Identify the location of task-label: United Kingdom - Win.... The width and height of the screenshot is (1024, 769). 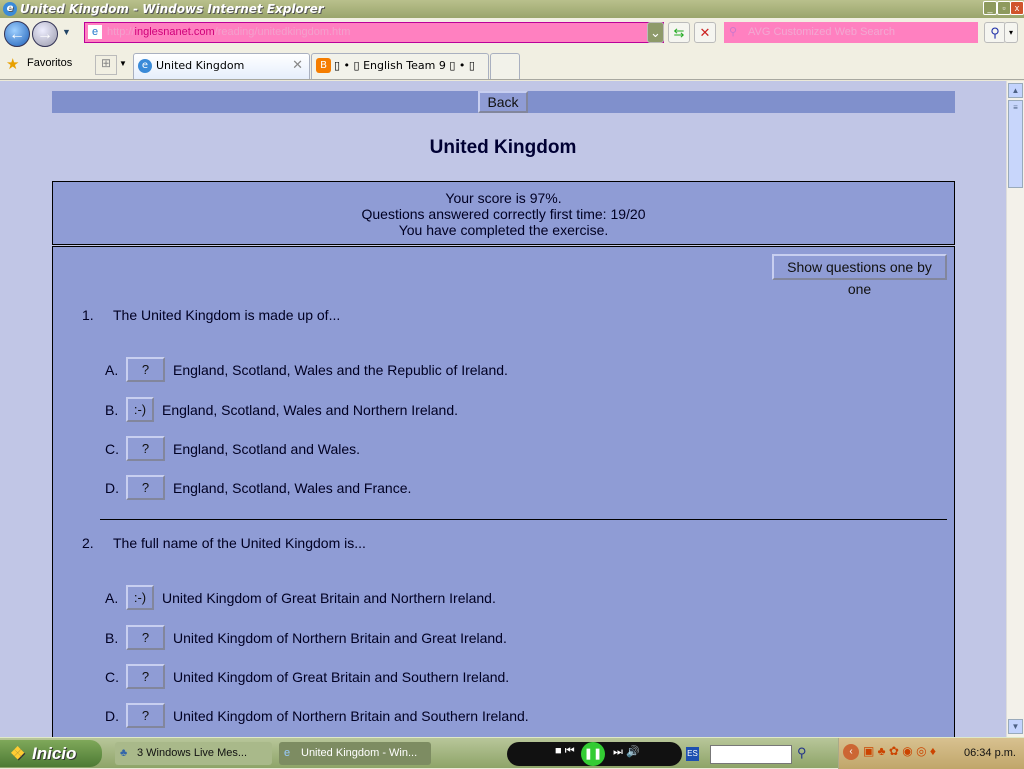
(359, 753).